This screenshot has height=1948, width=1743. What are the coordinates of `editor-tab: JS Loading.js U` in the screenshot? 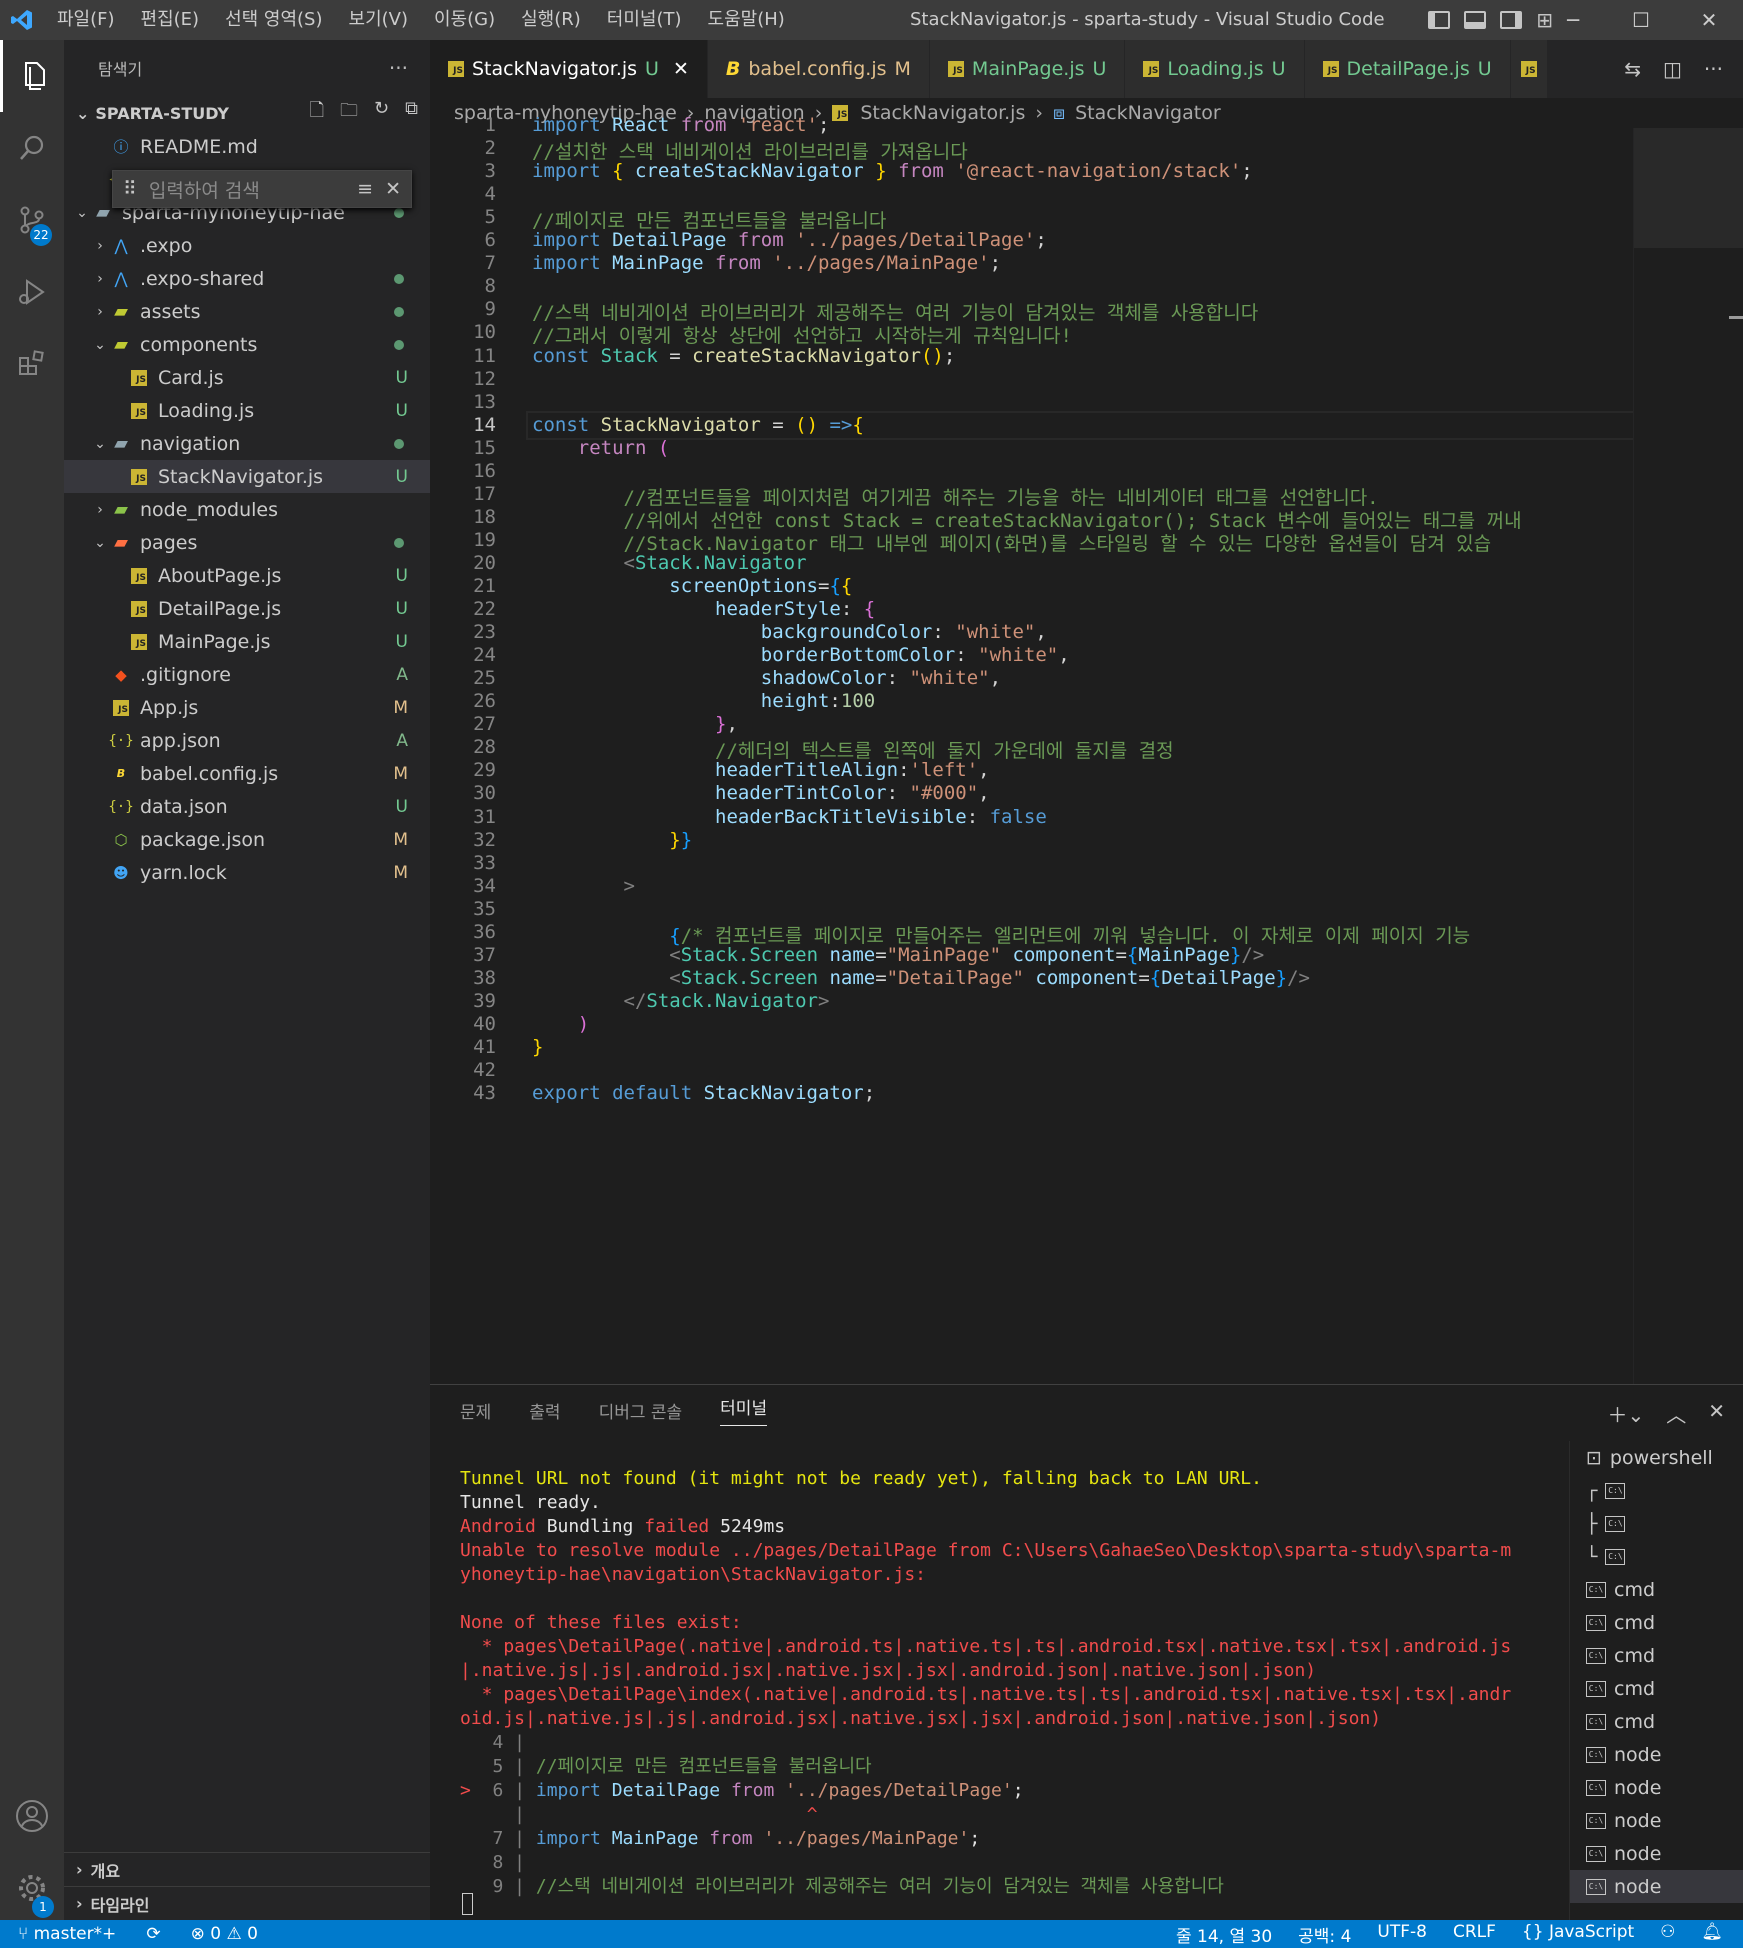 It's located at (1215, 69).